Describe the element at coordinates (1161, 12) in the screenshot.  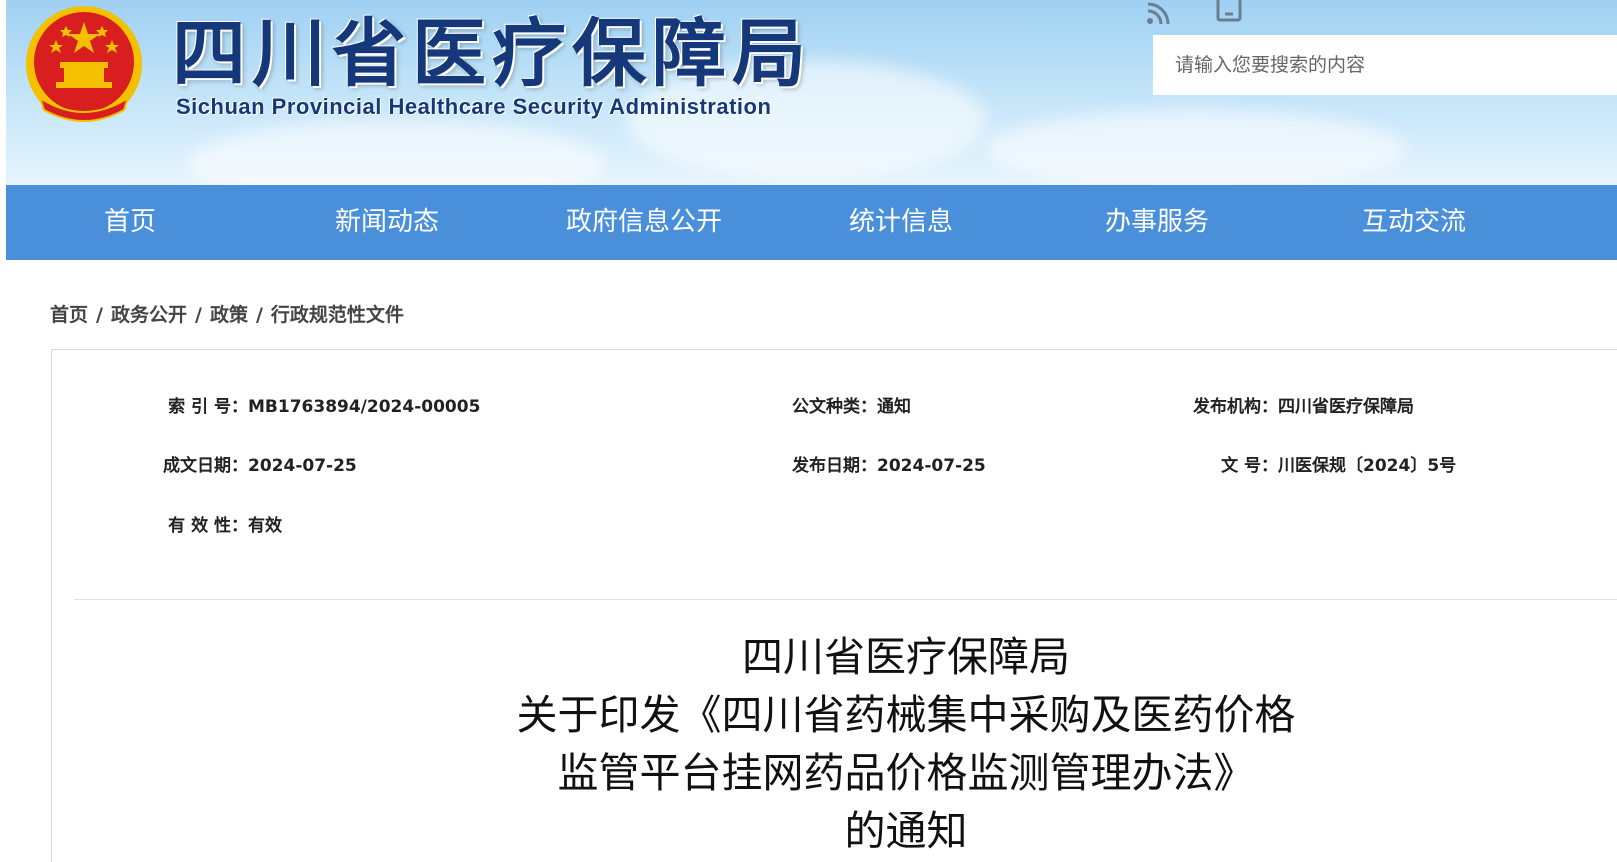
I see `rss-icon` at that location.